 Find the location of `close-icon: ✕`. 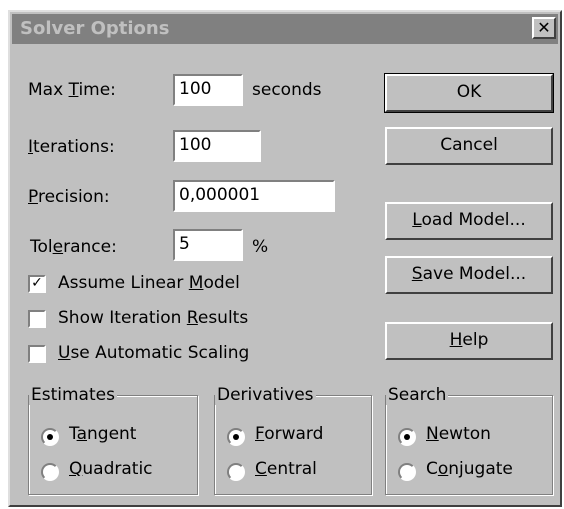

close-icon: ✕ is located at coordinates (544, 27).